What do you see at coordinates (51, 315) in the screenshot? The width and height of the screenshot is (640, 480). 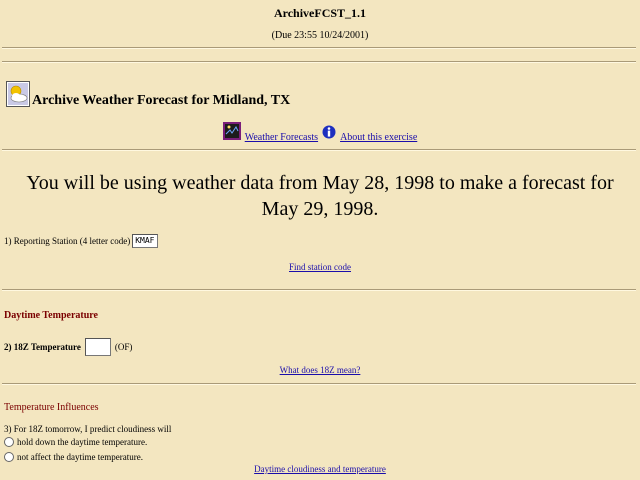 I see `daytime-temperature-heading: Daytime Temperature` at bounding box center [51, 315].